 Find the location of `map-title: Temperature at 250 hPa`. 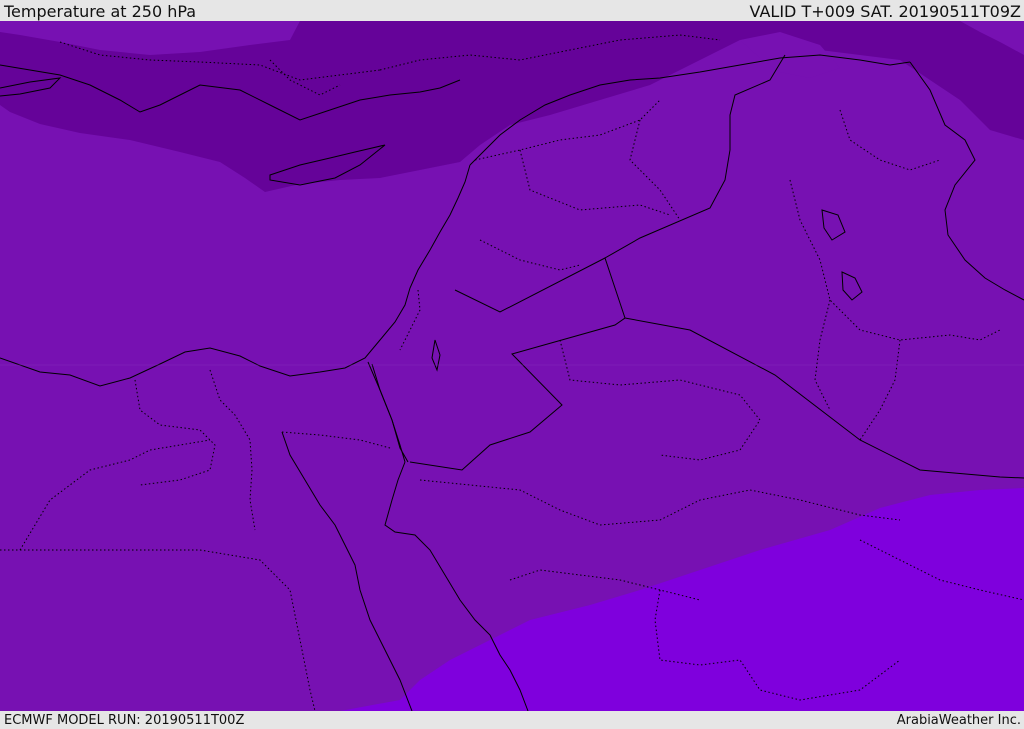

map-title: Temperature at 250 hPa is located at coordinates (100, 11).